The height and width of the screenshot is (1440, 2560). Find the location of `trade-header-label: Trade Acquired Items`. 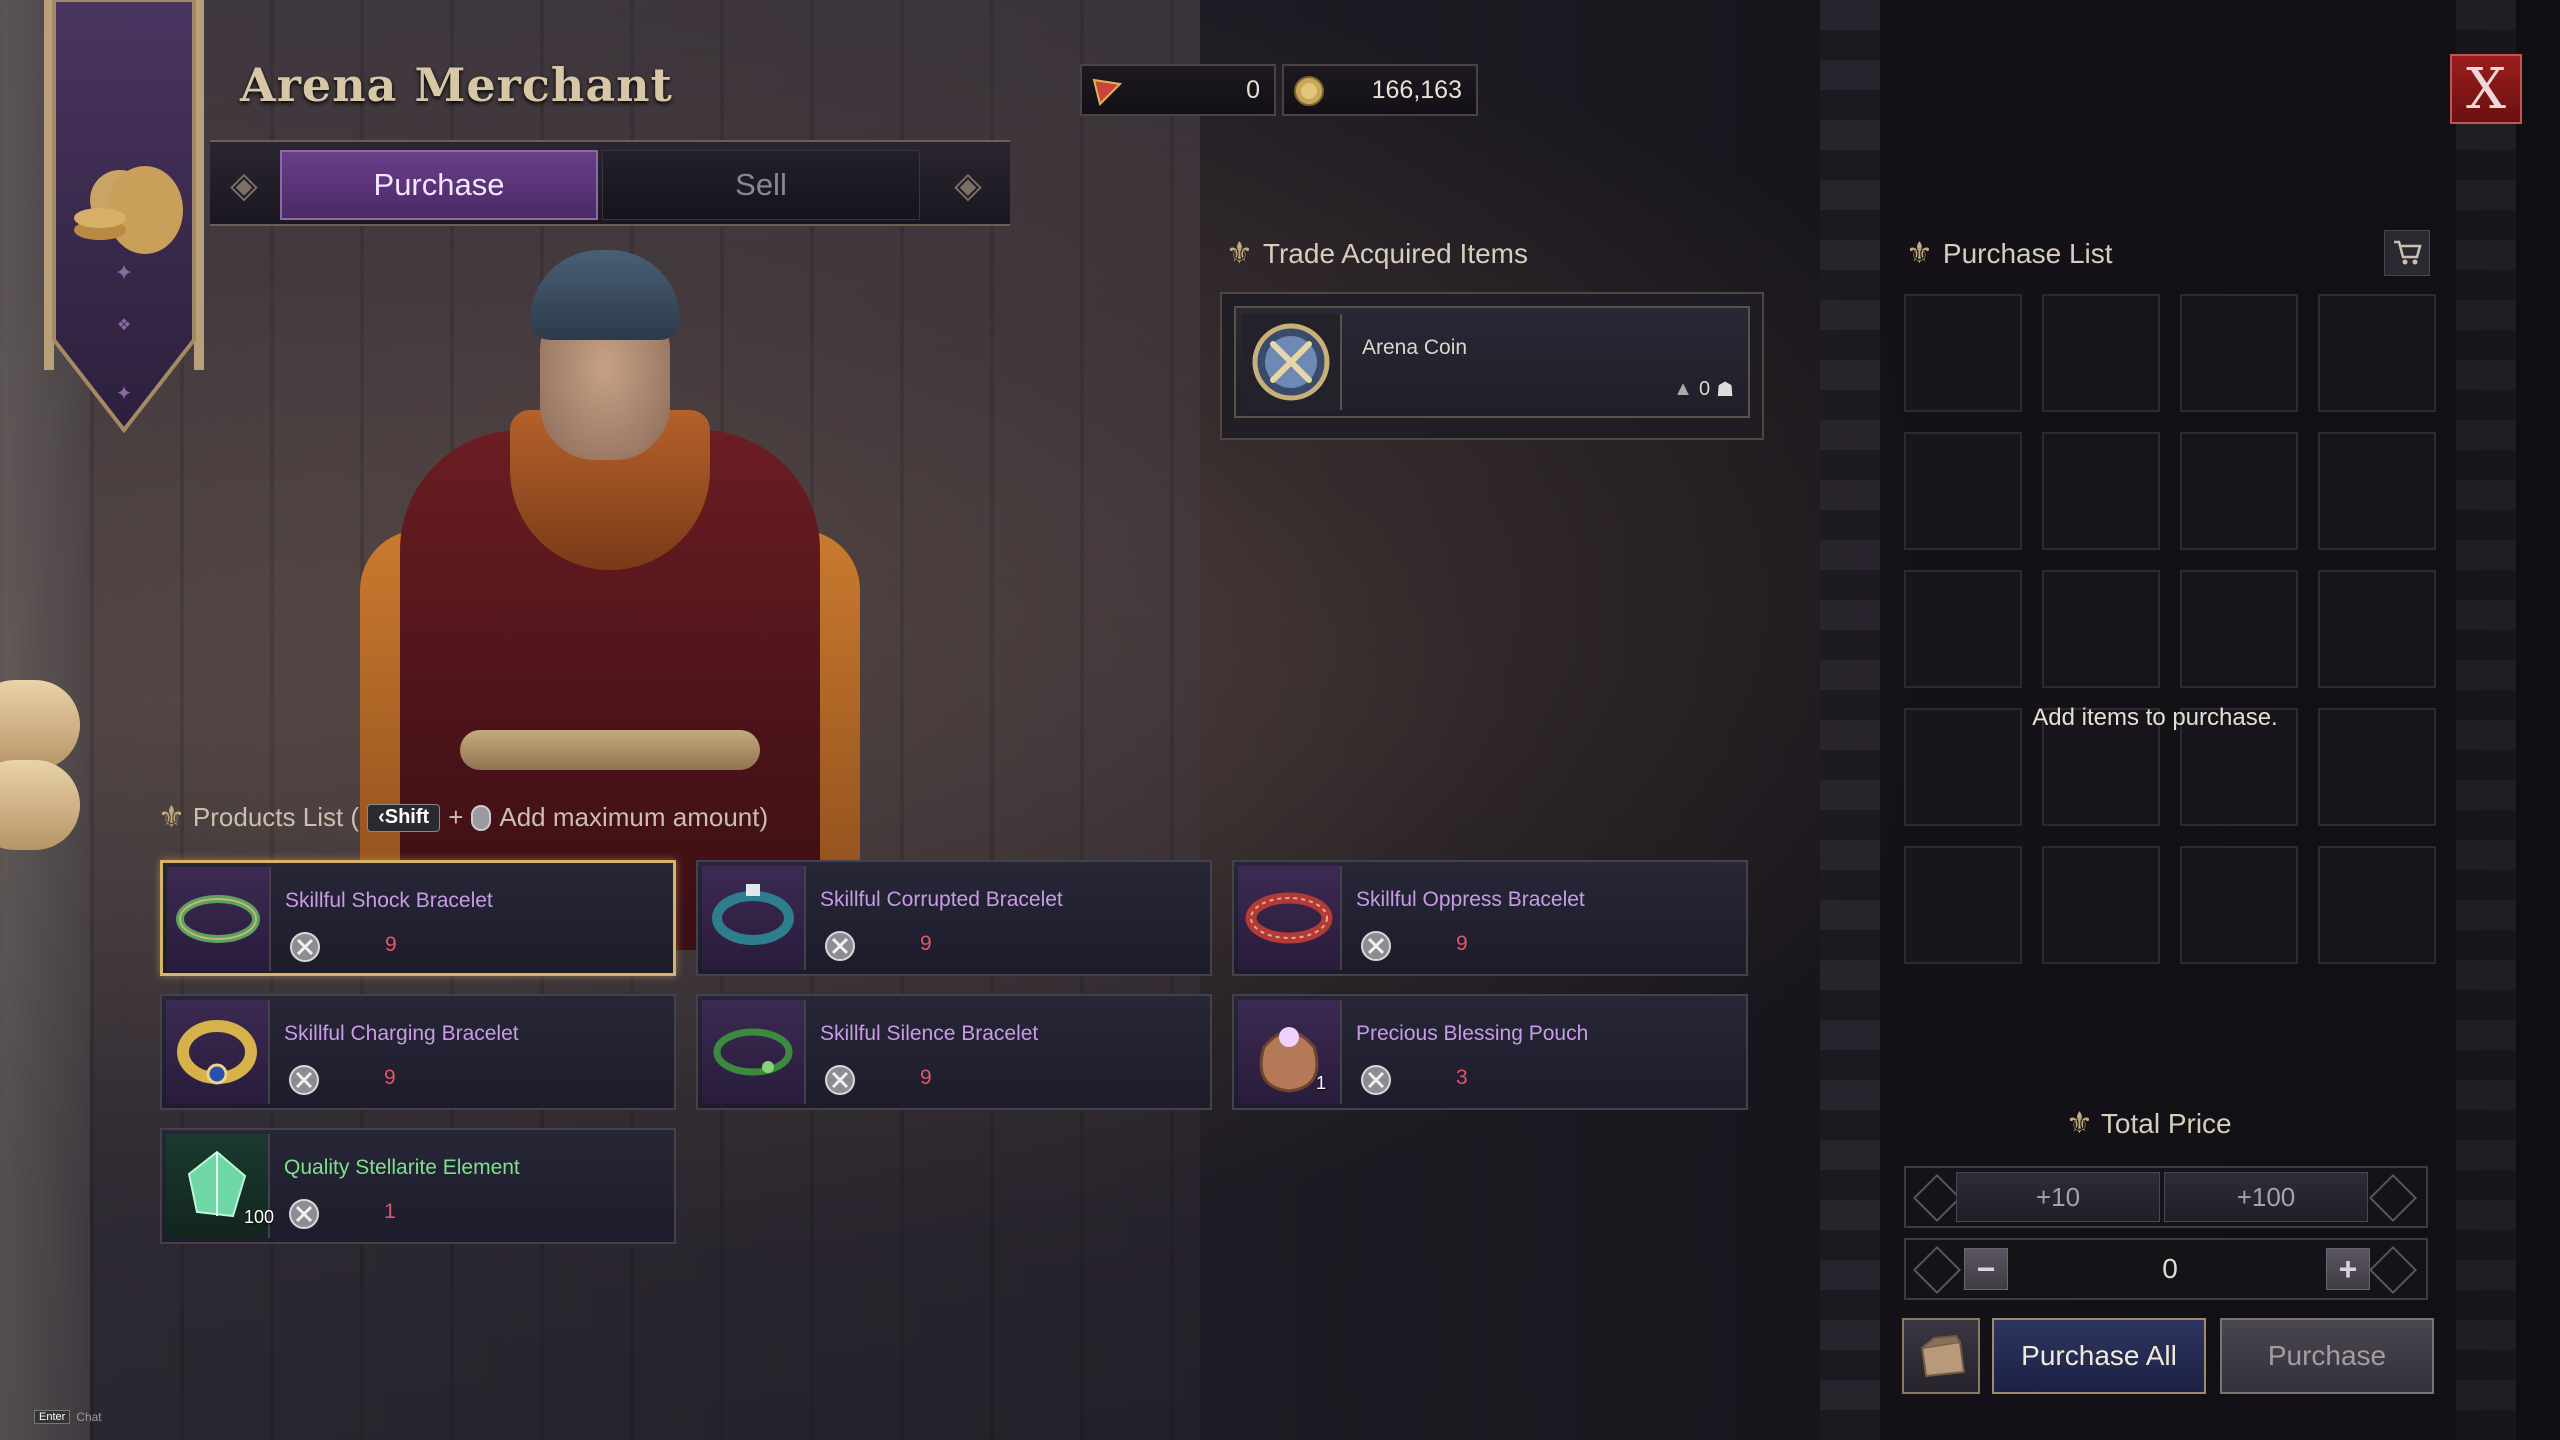

trade-header-label: Trade Acquired Items is located at coordinates (1395, 253).